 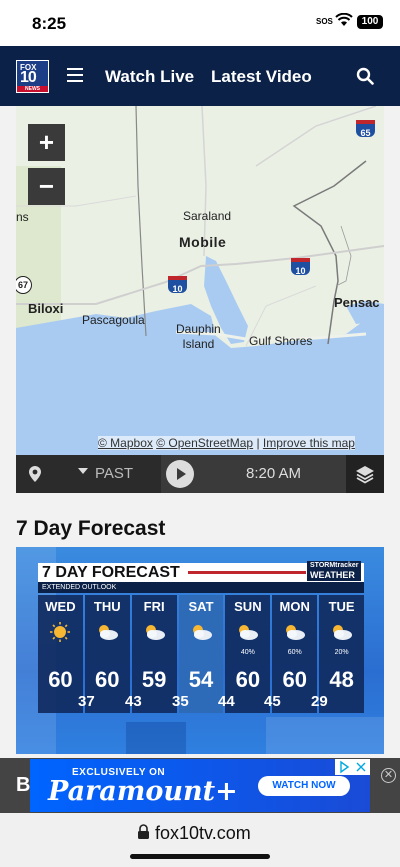 What do you see at coordinates (203, 833) in the screenshot?
I see `url-text: fox10tv.com` at bounding box center [203, 833].